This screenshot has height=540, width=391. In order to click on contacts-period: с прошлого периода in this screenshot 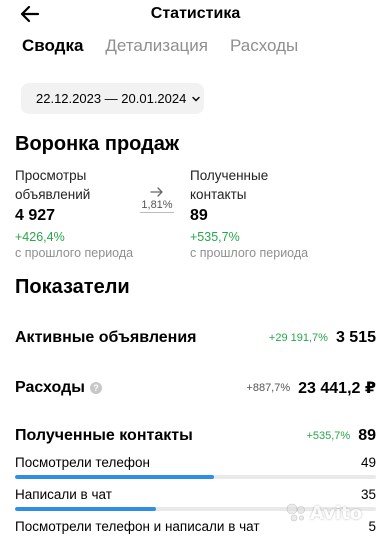, I will do `click(249, 253)`.